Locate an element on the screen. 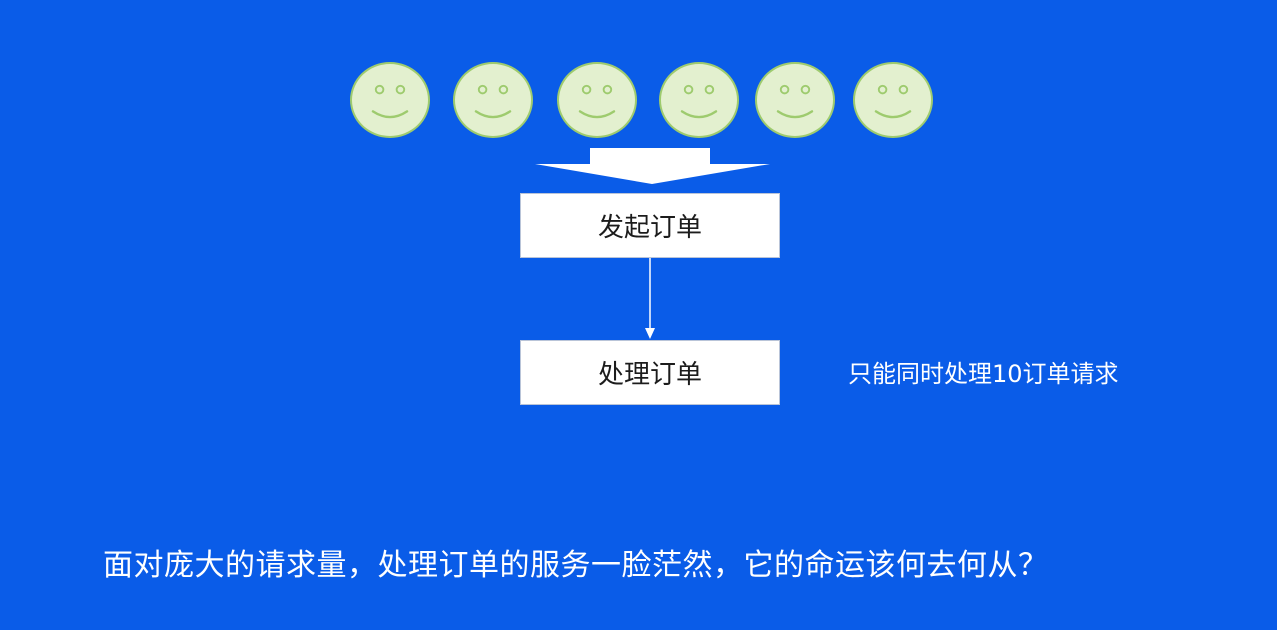 The image size is (1277, 630). step-process-order-label: 处理订单 is located at coordinates (649, 375).